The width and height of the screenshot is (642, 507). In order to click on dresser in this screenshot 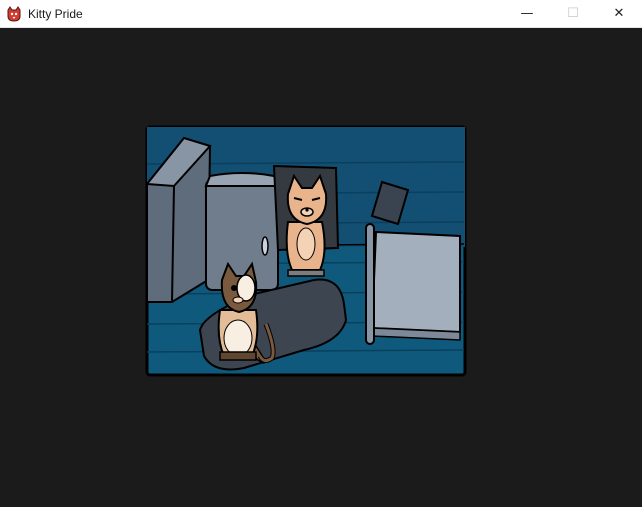, I will do `click(242, 231)`.